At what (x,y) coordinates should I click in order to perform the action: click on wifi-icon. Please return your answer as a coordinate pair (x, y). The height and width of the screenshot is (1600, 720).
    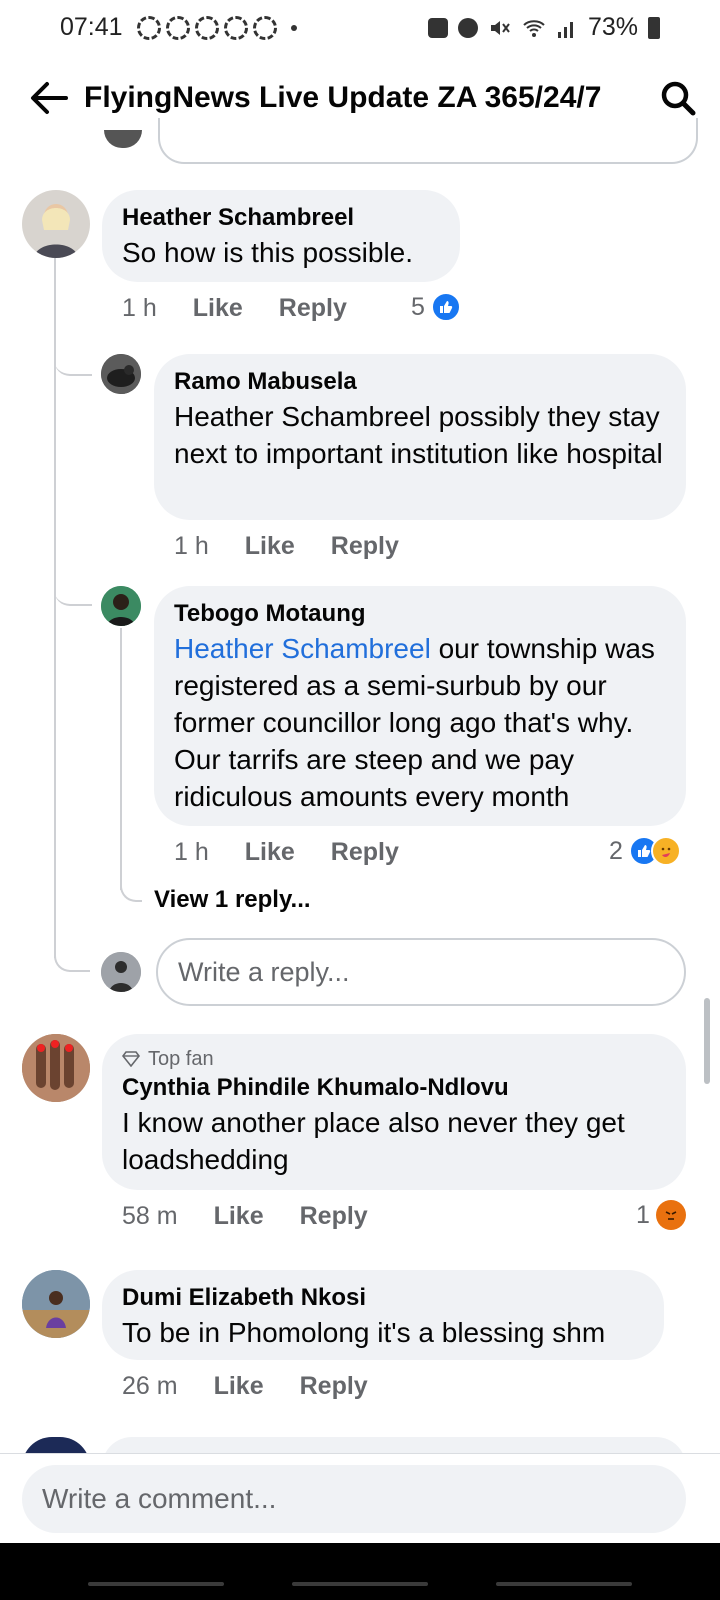
    Looking at the image, I should click on (534, 28).